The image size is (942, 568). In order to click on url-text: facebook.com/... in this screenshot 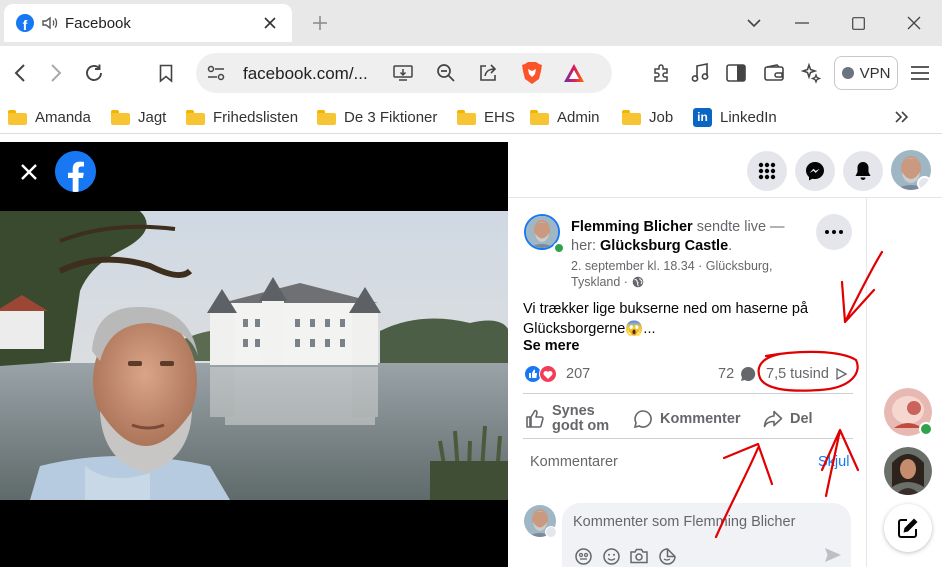, I will do `click(305, 74)`.